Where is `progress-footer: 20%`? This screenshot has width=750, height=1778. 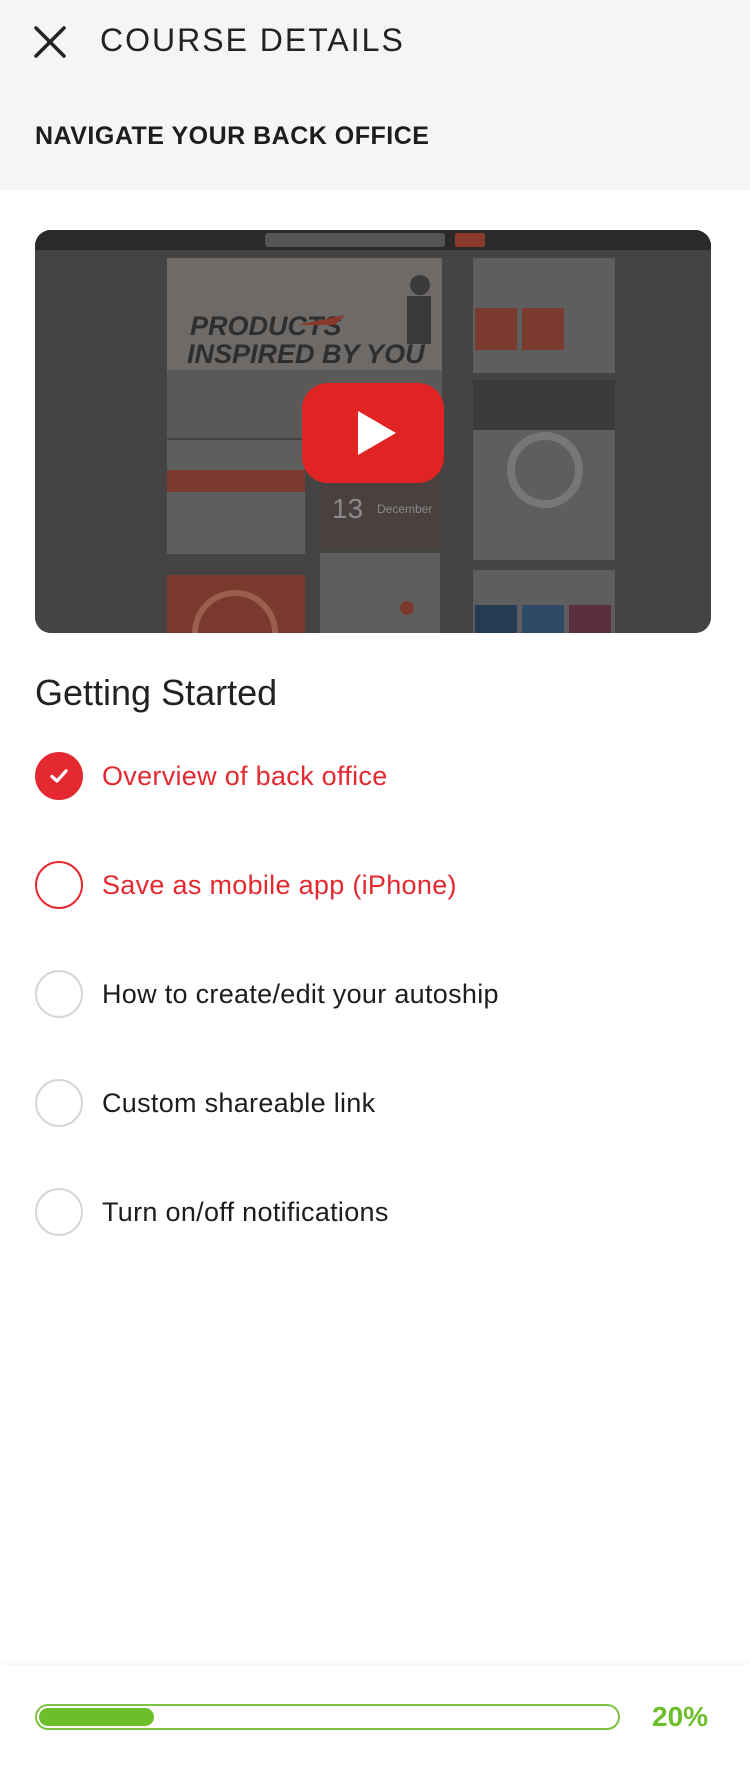
progress-footer: 20% is located at coordinates (375, 1721).